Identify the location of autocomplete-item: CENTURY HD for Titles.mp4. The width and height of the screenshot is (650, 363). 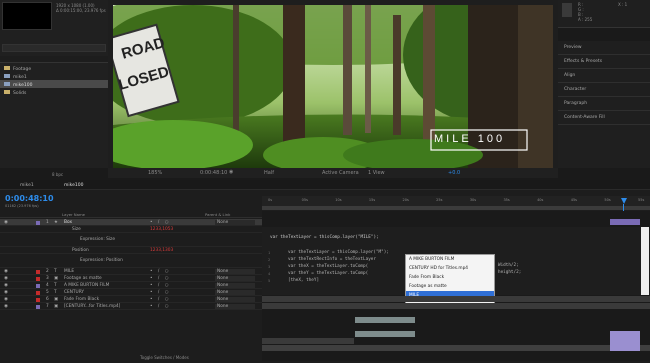
(450, 268).